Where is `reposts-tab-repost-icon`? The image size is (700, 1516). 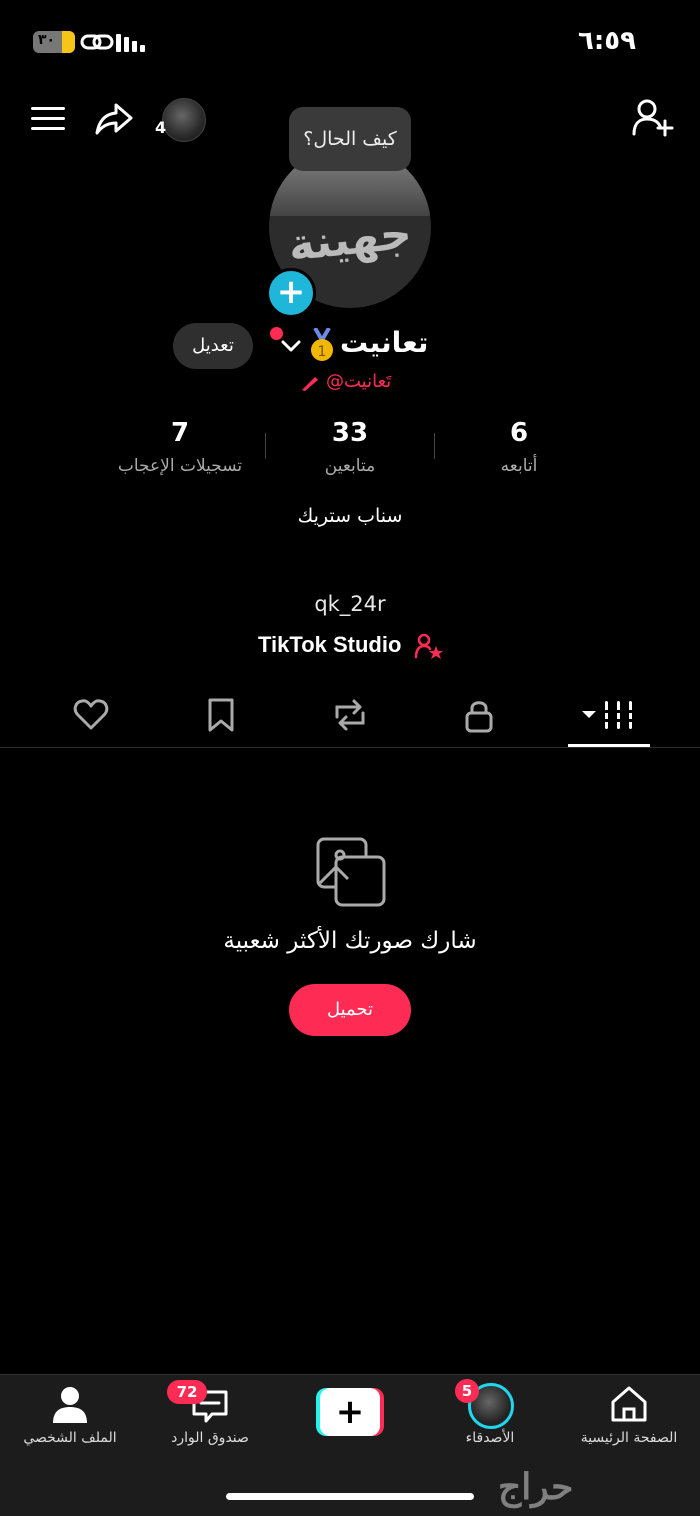 reposts-tab-repost-icon is located at coordinates (350, 715).